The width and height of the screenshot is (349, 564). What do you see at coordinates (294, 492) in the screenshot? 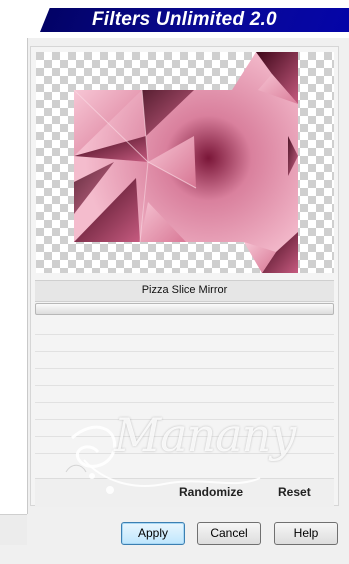
I see `reset-button: Reset` at bounding box center [294, 492].